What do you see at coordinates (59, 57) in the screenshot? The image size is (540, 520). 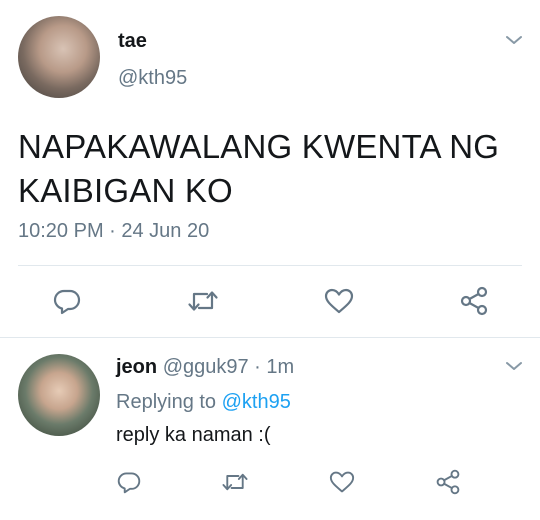 I see `main-tweet-avatar` at bounding box center [59, 57].